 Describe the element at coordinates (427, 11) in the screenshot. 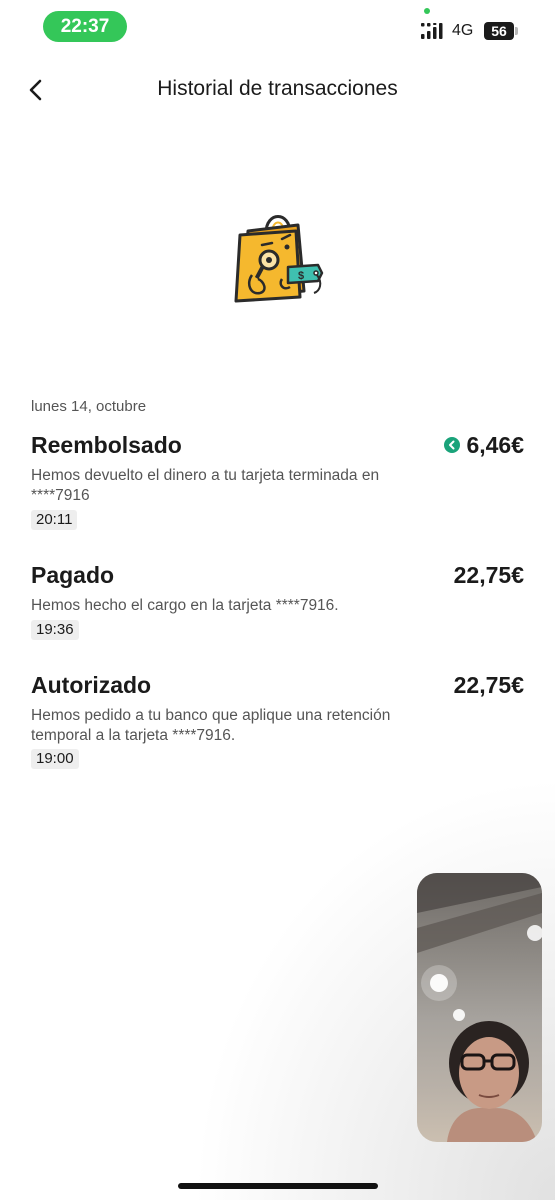

I see `privacy-indicator-dot` at that location.